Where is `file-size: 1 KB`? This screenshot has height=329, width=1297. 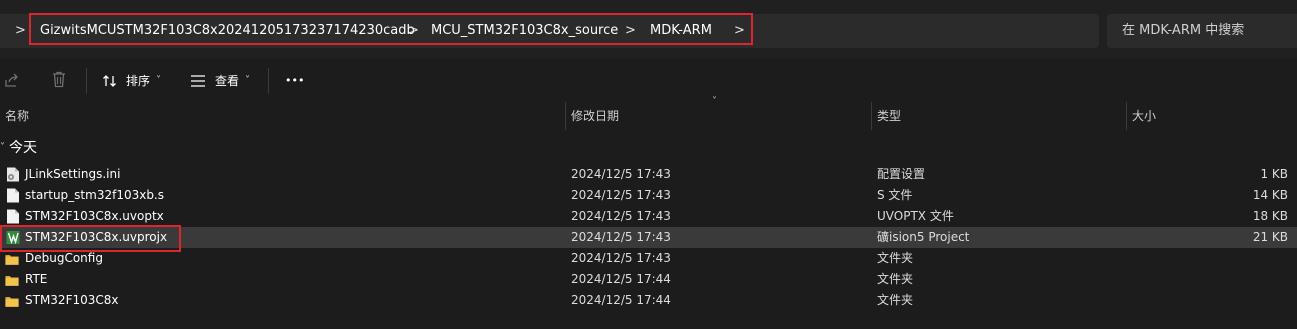 file-size: 1 KB is located at coordinates (1274, 174).